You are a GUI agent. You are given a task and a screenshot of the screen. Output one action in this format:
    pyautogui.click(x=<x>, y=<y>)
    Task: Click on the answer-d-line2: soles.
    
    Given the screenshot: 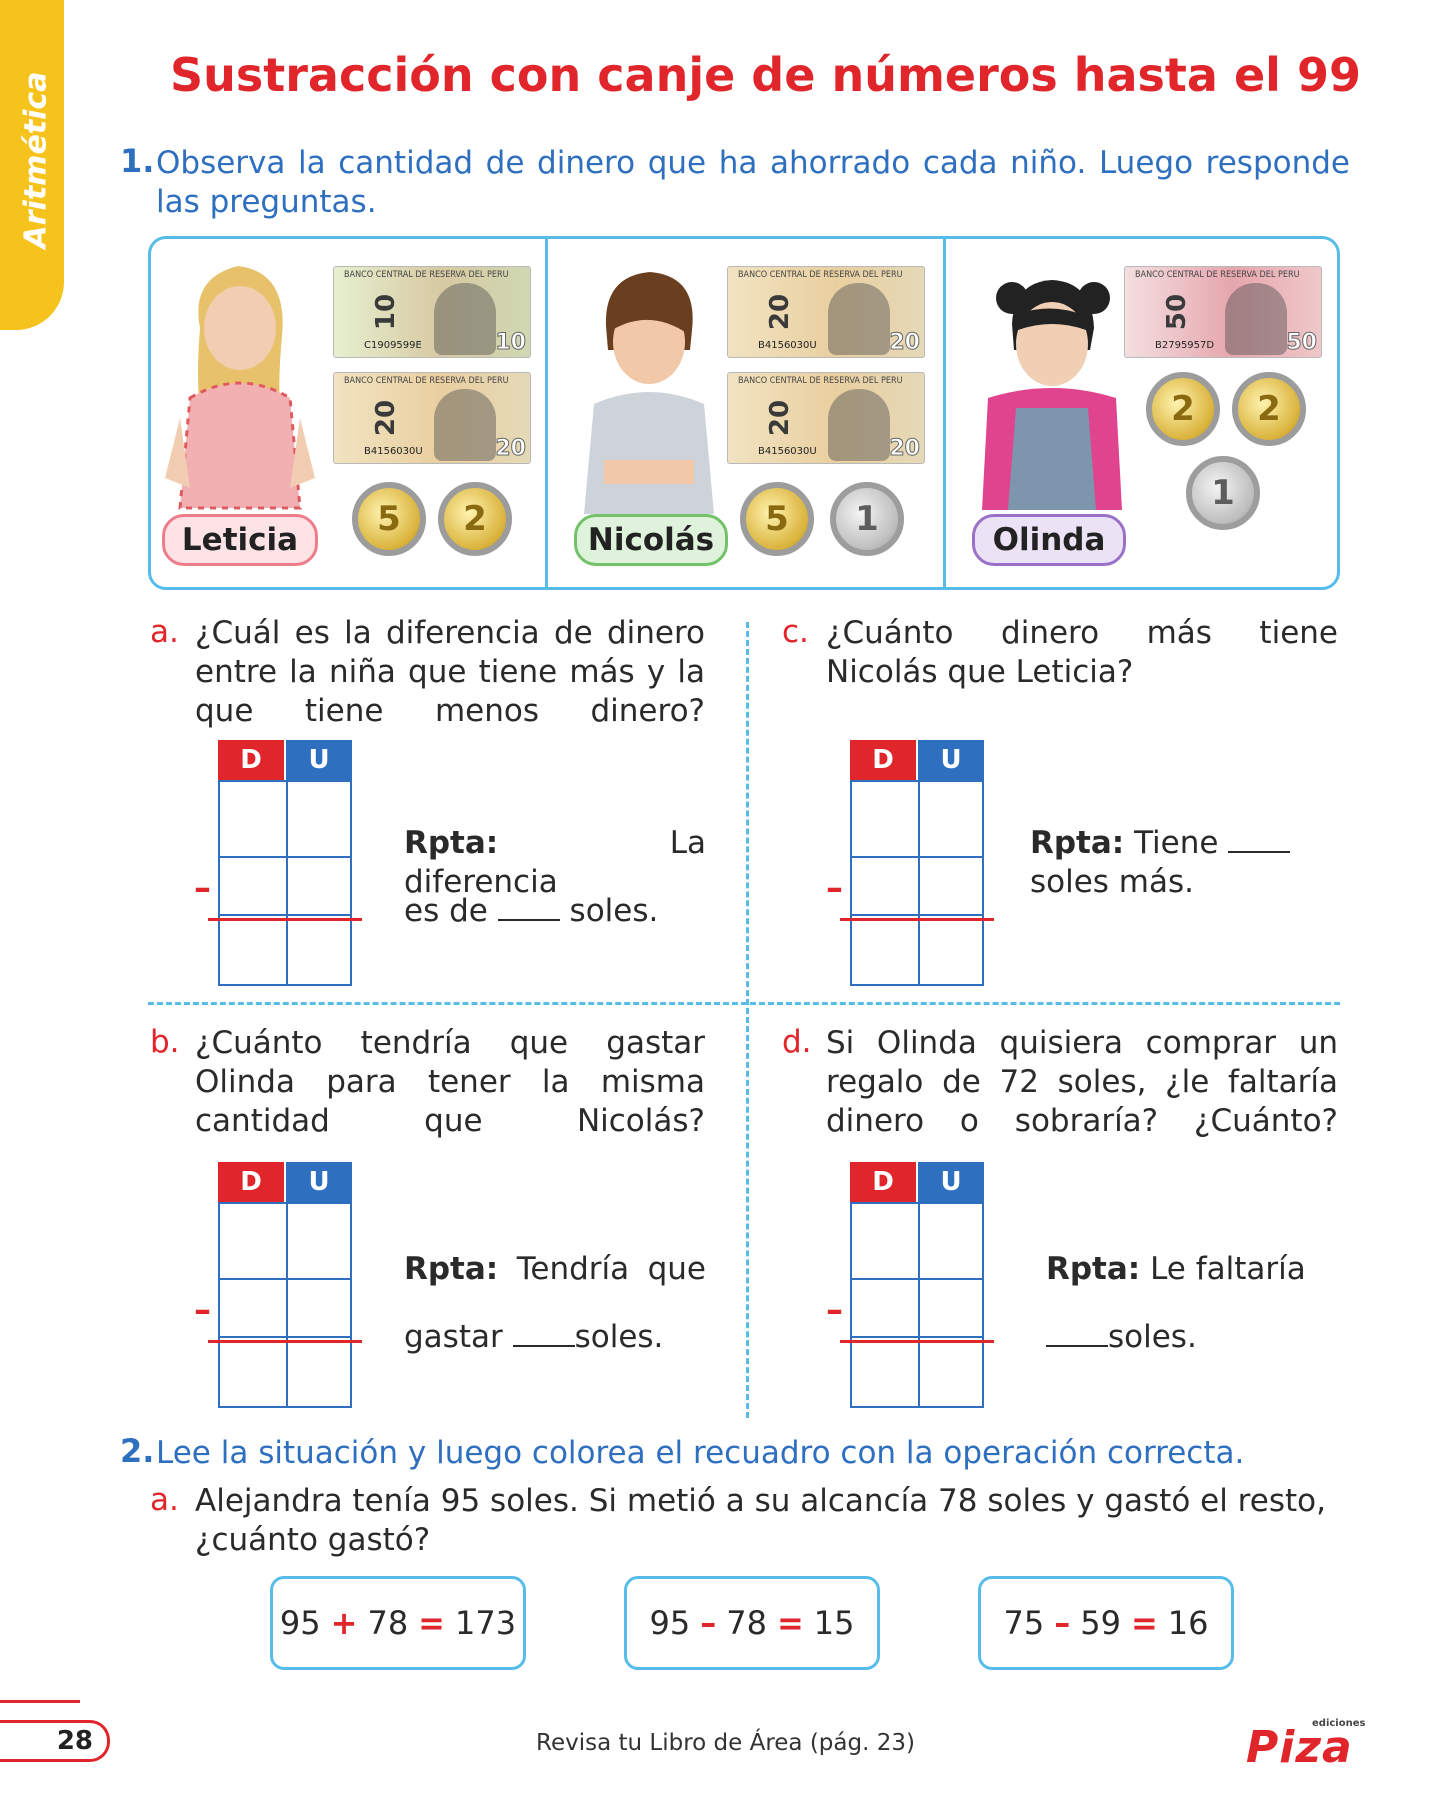 What is the action you would take?
    pyautogui.click(x=1193, y=1337)
    